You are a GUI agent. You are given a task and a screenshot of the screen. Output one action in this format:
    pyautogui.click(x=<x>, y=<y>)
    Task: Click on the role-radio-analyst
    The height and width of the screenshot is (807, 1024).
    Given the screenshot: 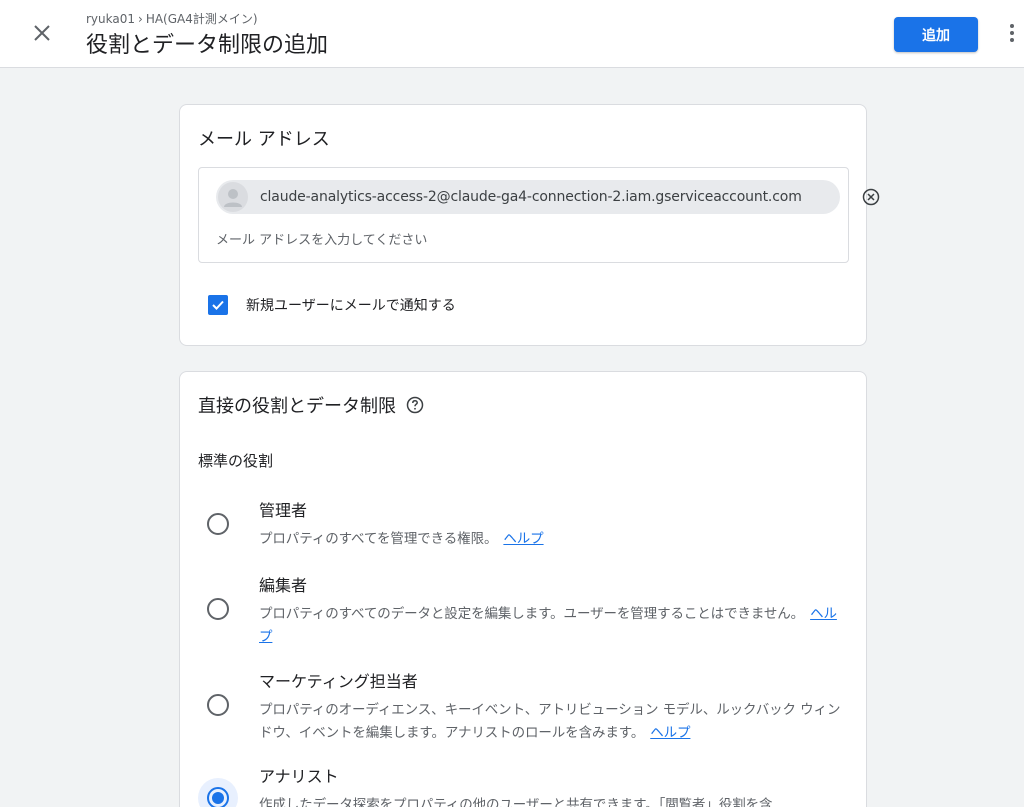 What is the action you would take?
    pyautogui.click(x=218, y=797)
    